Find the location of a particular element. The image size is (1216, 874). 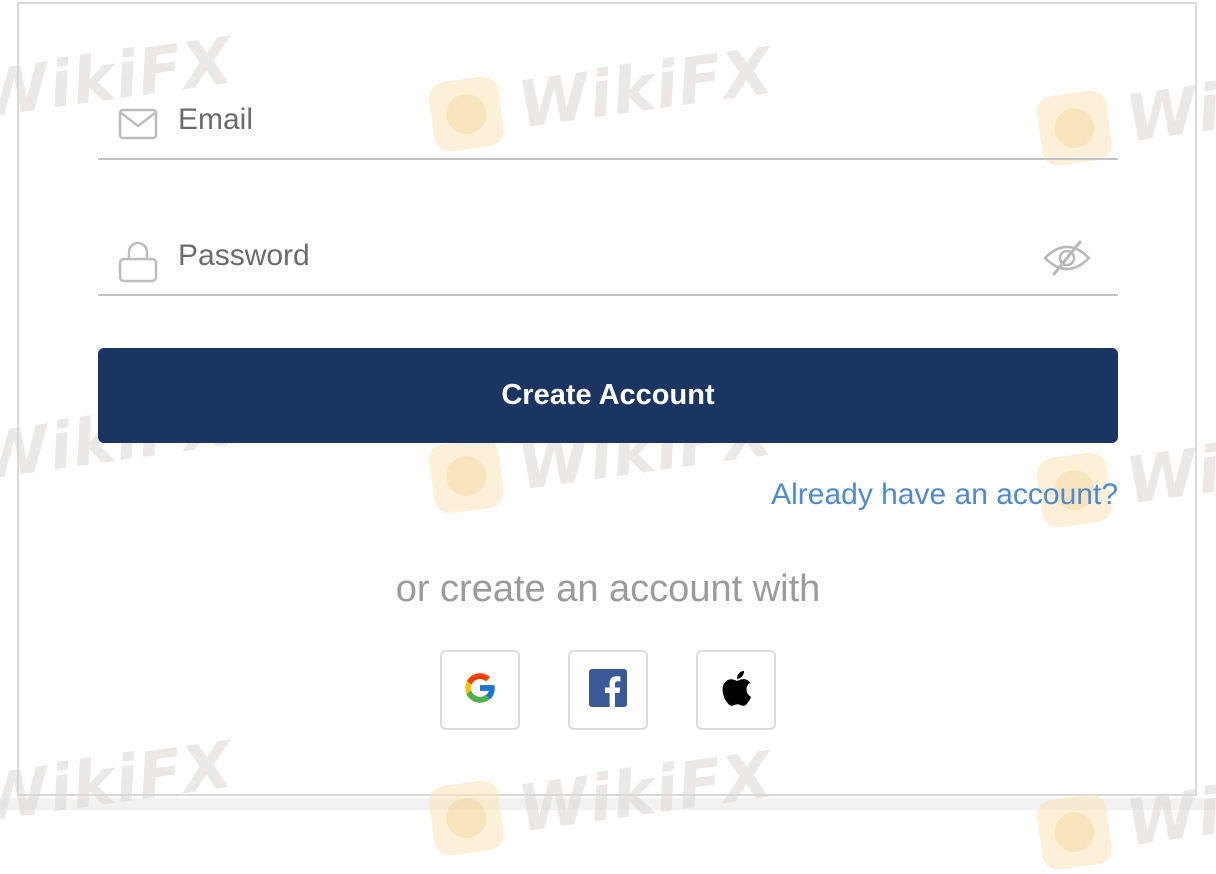

signin-link: Already have an account? is located at coordinates (944, 495).